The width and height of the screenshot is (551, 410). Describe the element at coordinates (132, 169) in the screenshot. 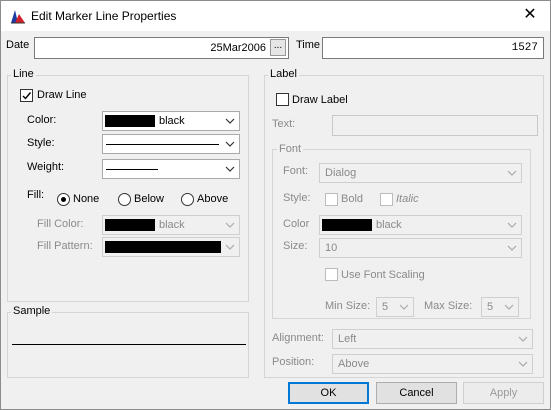

I see `line-weight-preview` at that location.